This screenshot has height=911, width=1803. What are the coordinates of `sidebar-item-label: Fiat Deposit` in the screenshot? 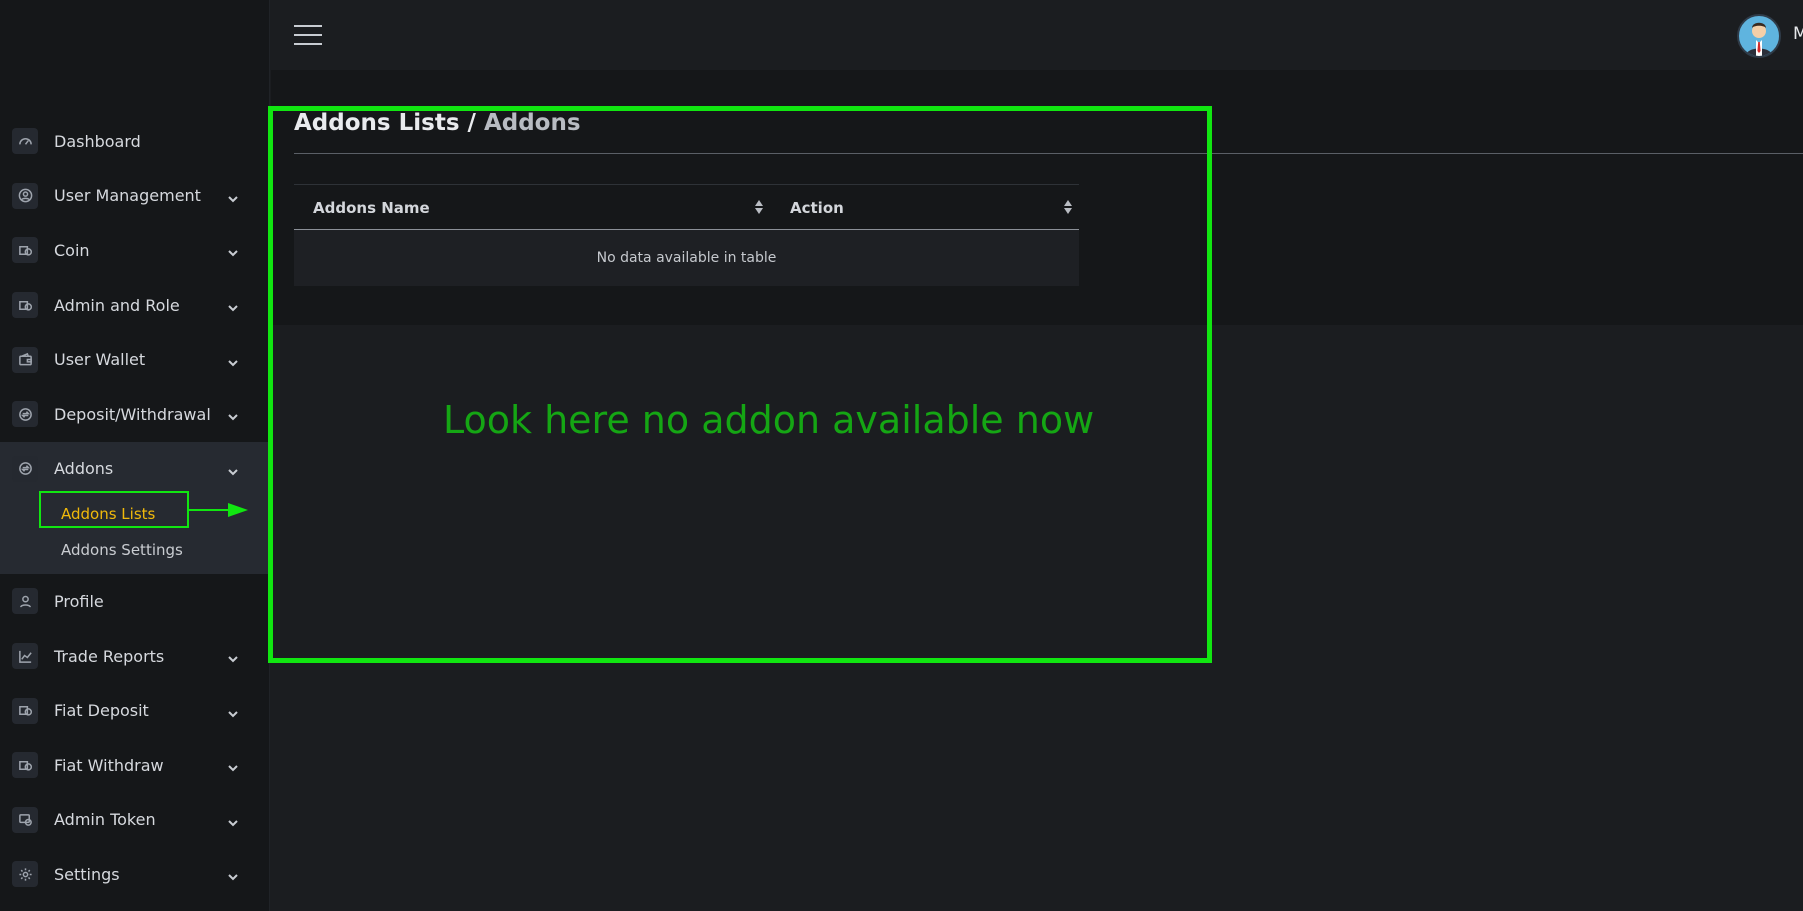 It's located at (101, 711).